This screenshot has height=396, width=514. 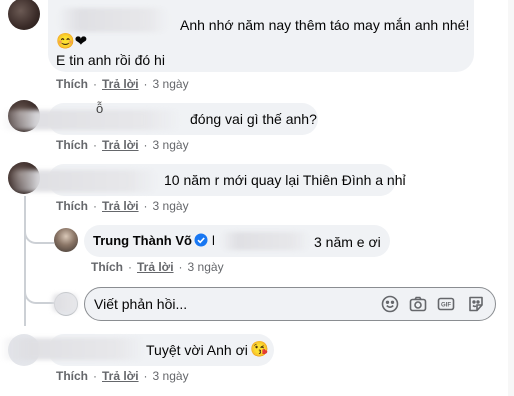 What do you see at coordinates (72, 41) in the screenshot?
I see `comment-emoji: 😊❤` at bounding box center [72, 41].